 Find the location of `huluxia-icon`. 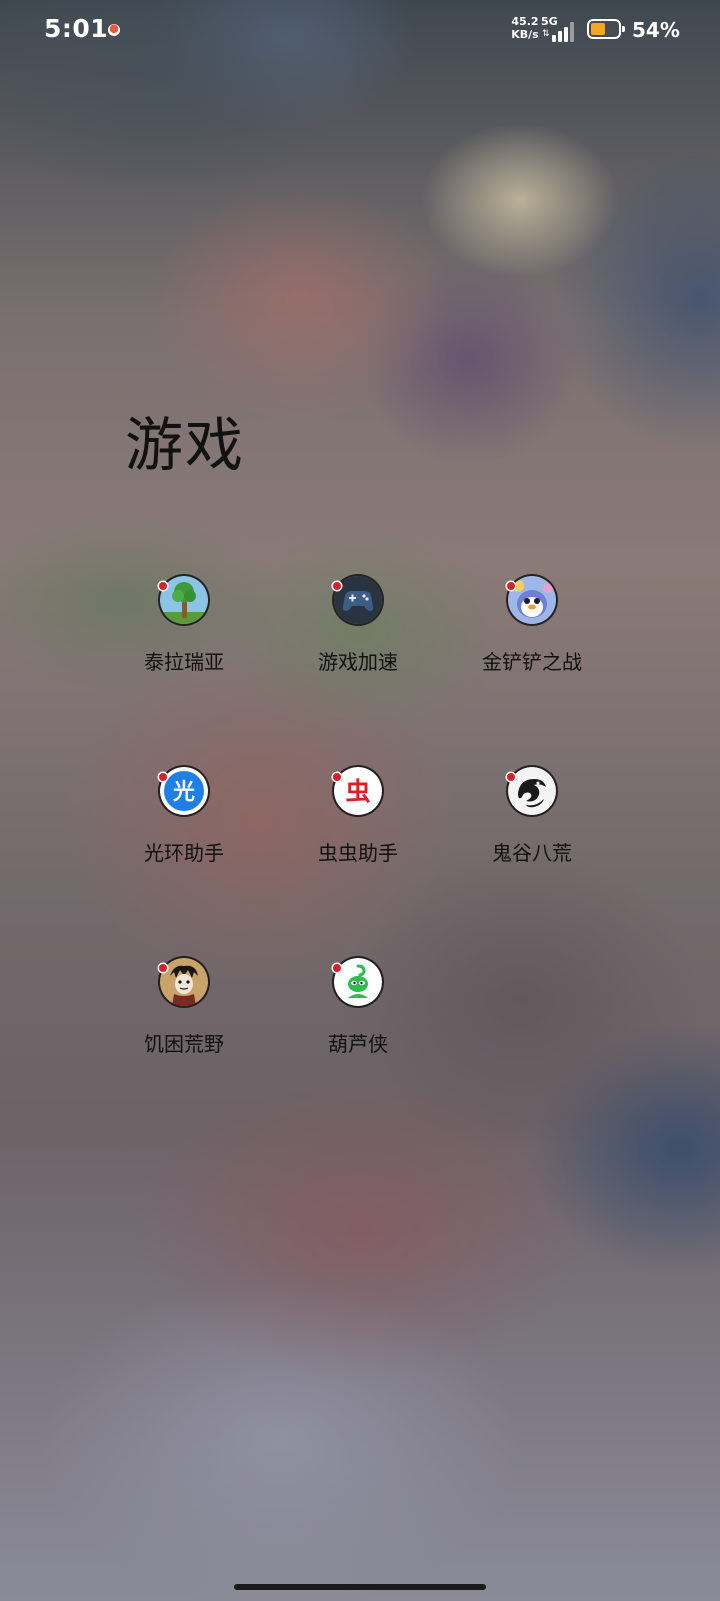

huluxia-icon is located at coordinates (358, 982).